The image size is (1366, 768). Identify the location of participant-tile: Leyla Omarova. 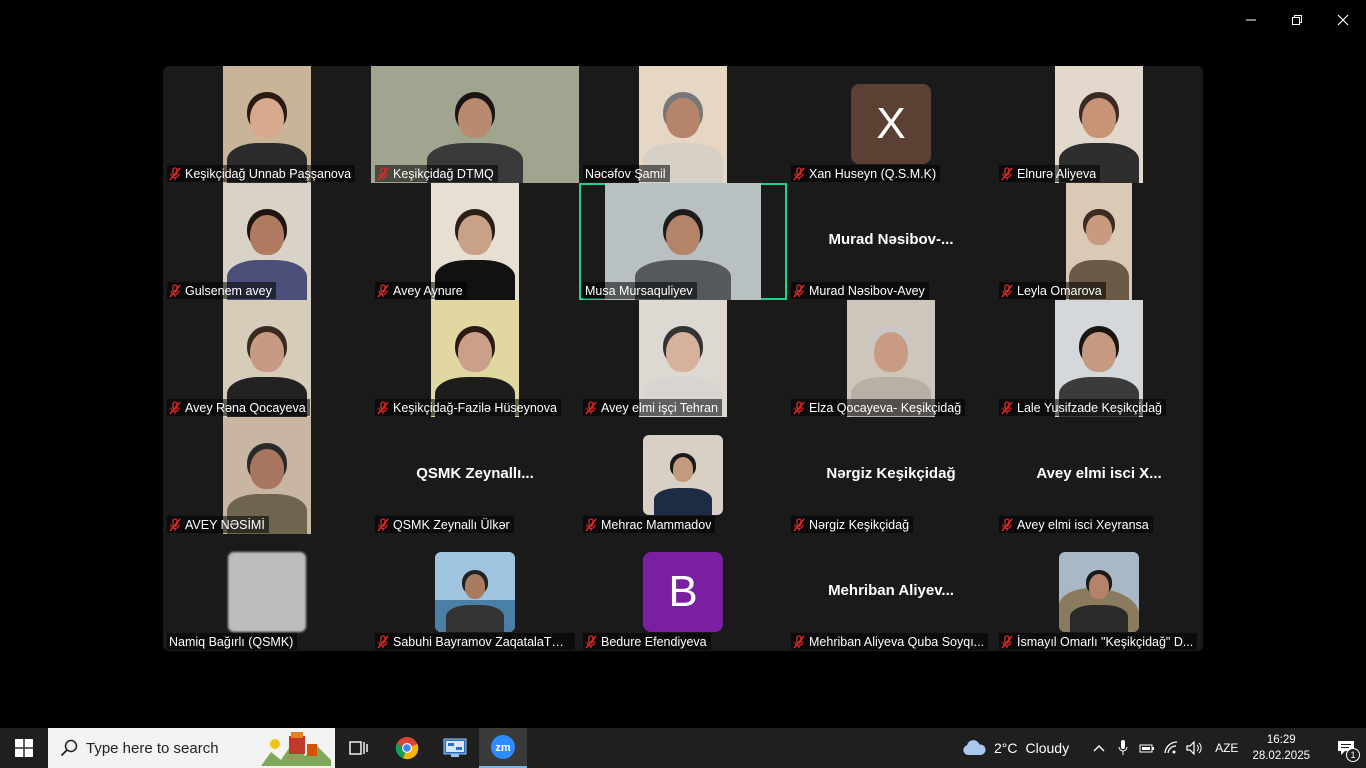
(1099, 241).